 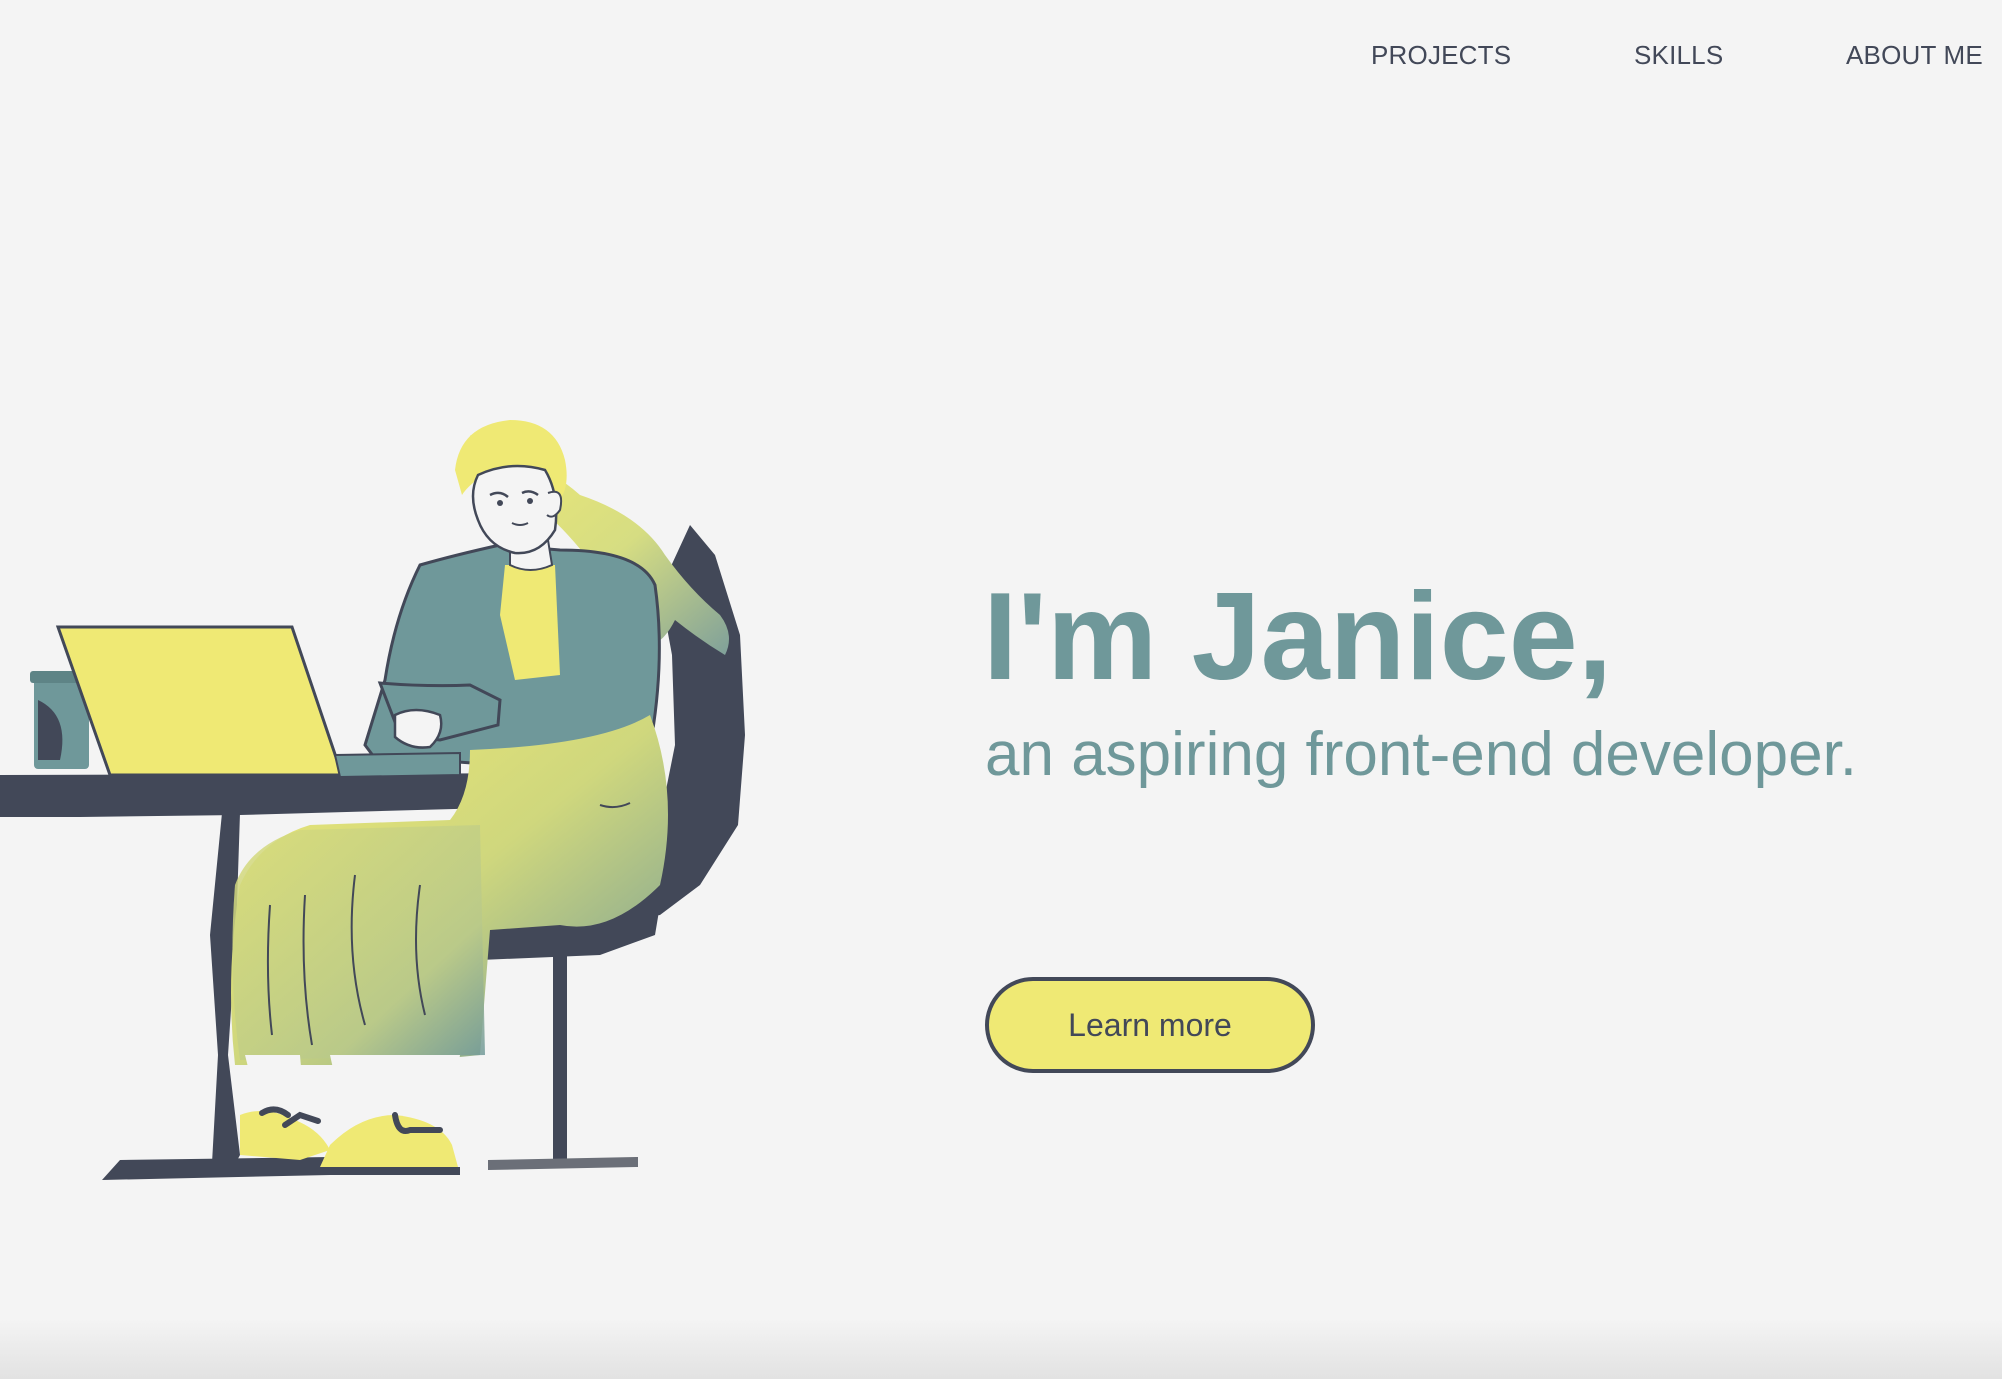 What do you see at coordinates (200, 701) in the screenshot?
I see `laptop` at bounding box center [200, 701].